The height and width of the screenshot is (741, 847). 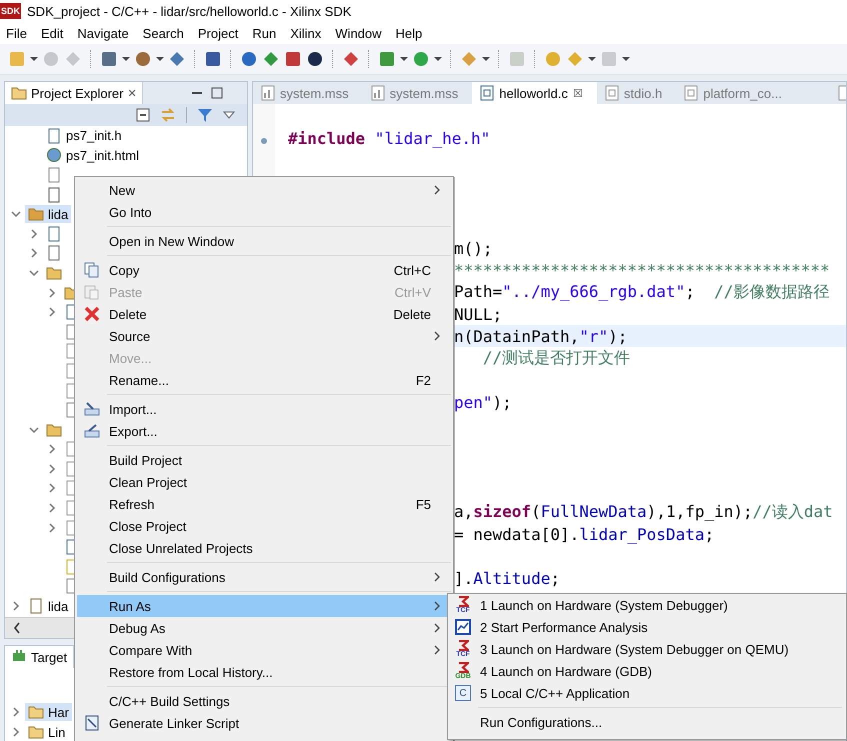 What do you see at coordinates (52, 33) in the screenshot?
I see `menu-bar-item: Edit` at bounding box center [52, 33].